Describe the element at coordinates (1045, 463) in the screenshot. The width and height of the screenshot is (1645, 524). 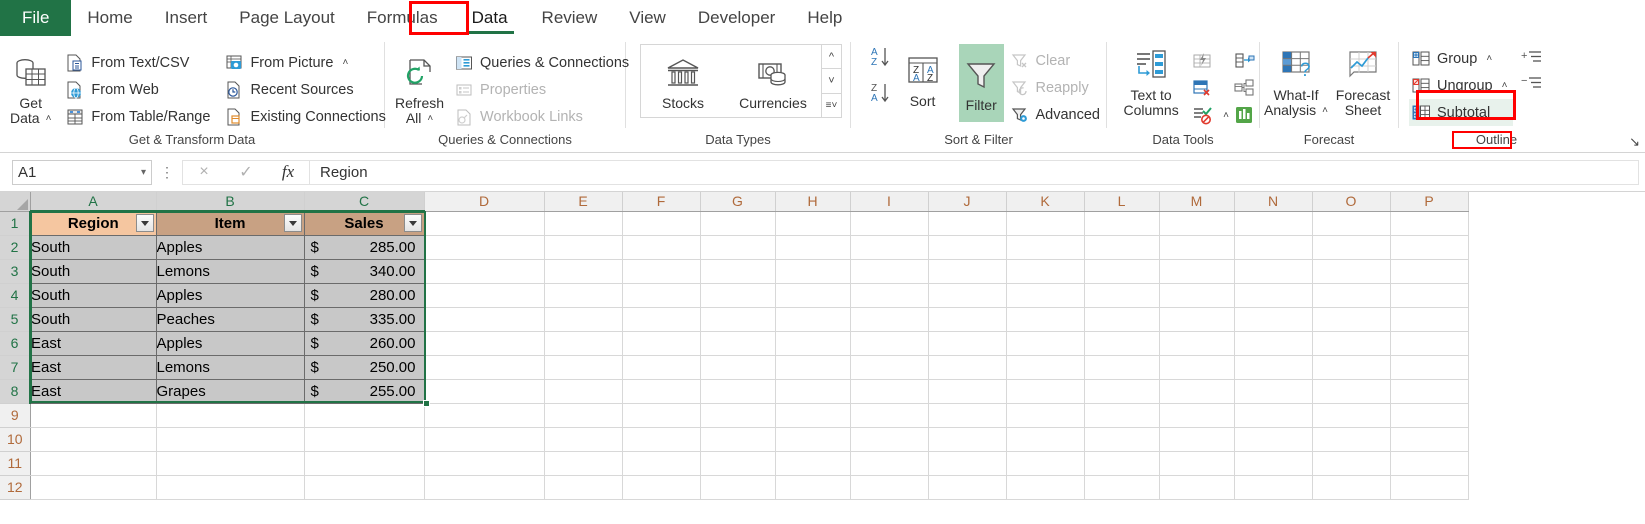
I see `cell-k11` at that location.